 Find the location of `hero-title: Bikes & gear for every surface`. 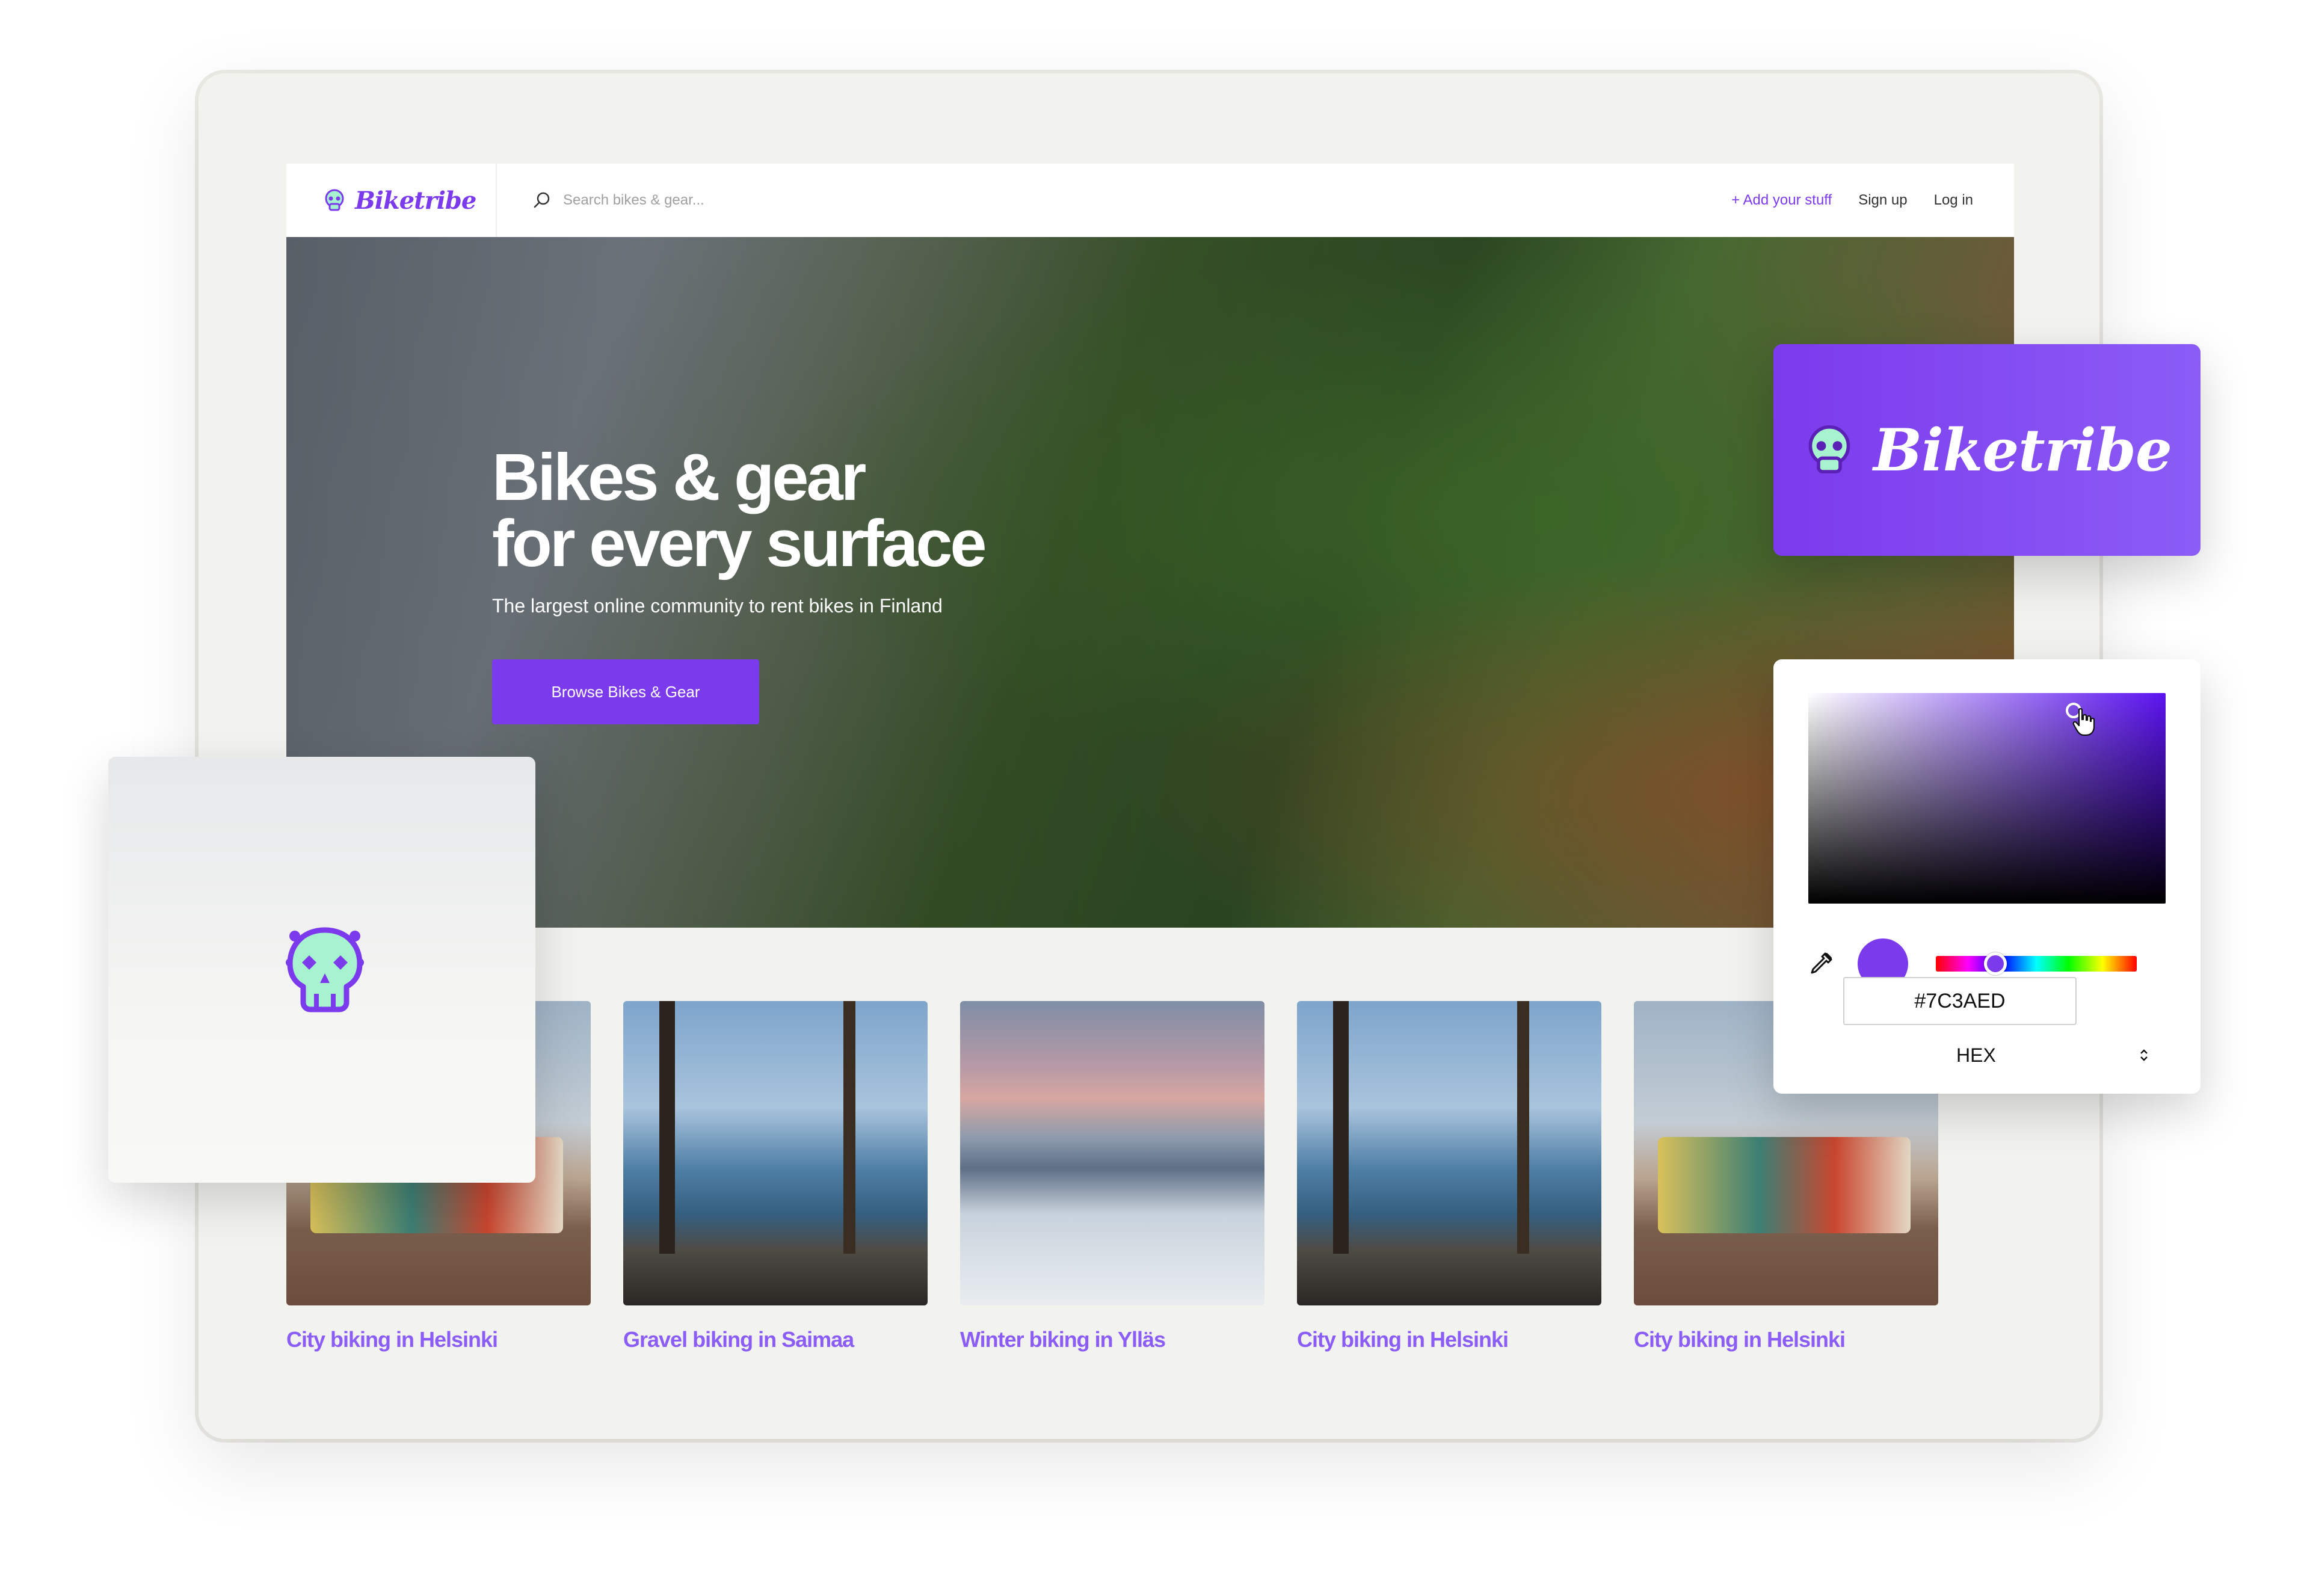

hero-title: Bikes & gear for every surface is located at coordinates (740, 511).